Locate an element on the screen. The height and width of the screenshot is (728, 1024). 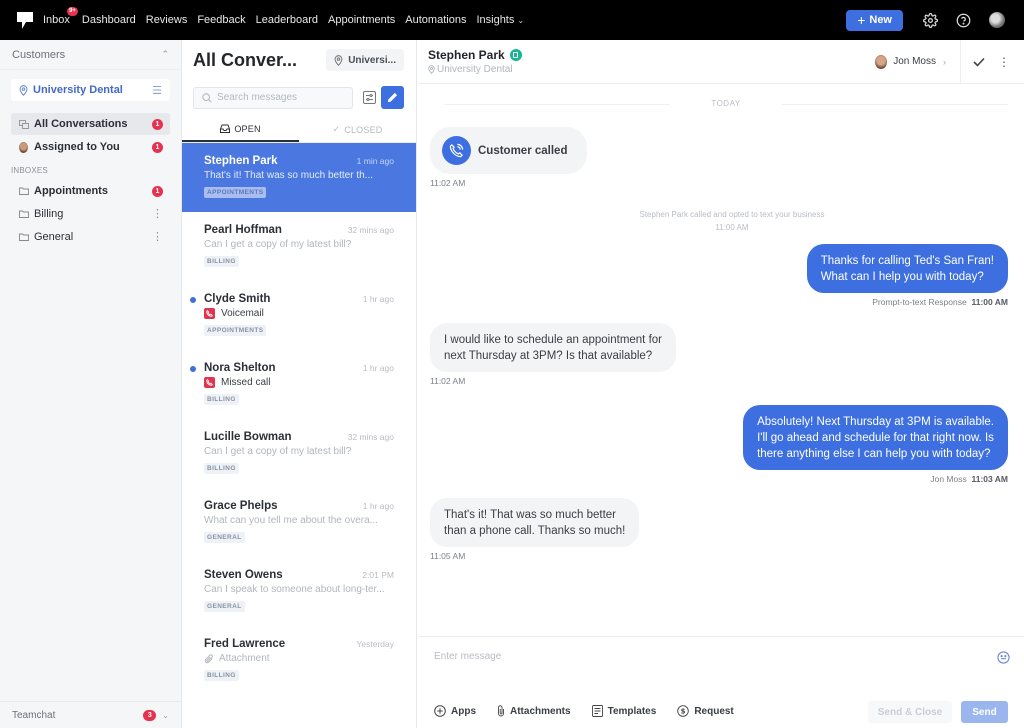
map-pin-icon is located at coordinates (23, 90).